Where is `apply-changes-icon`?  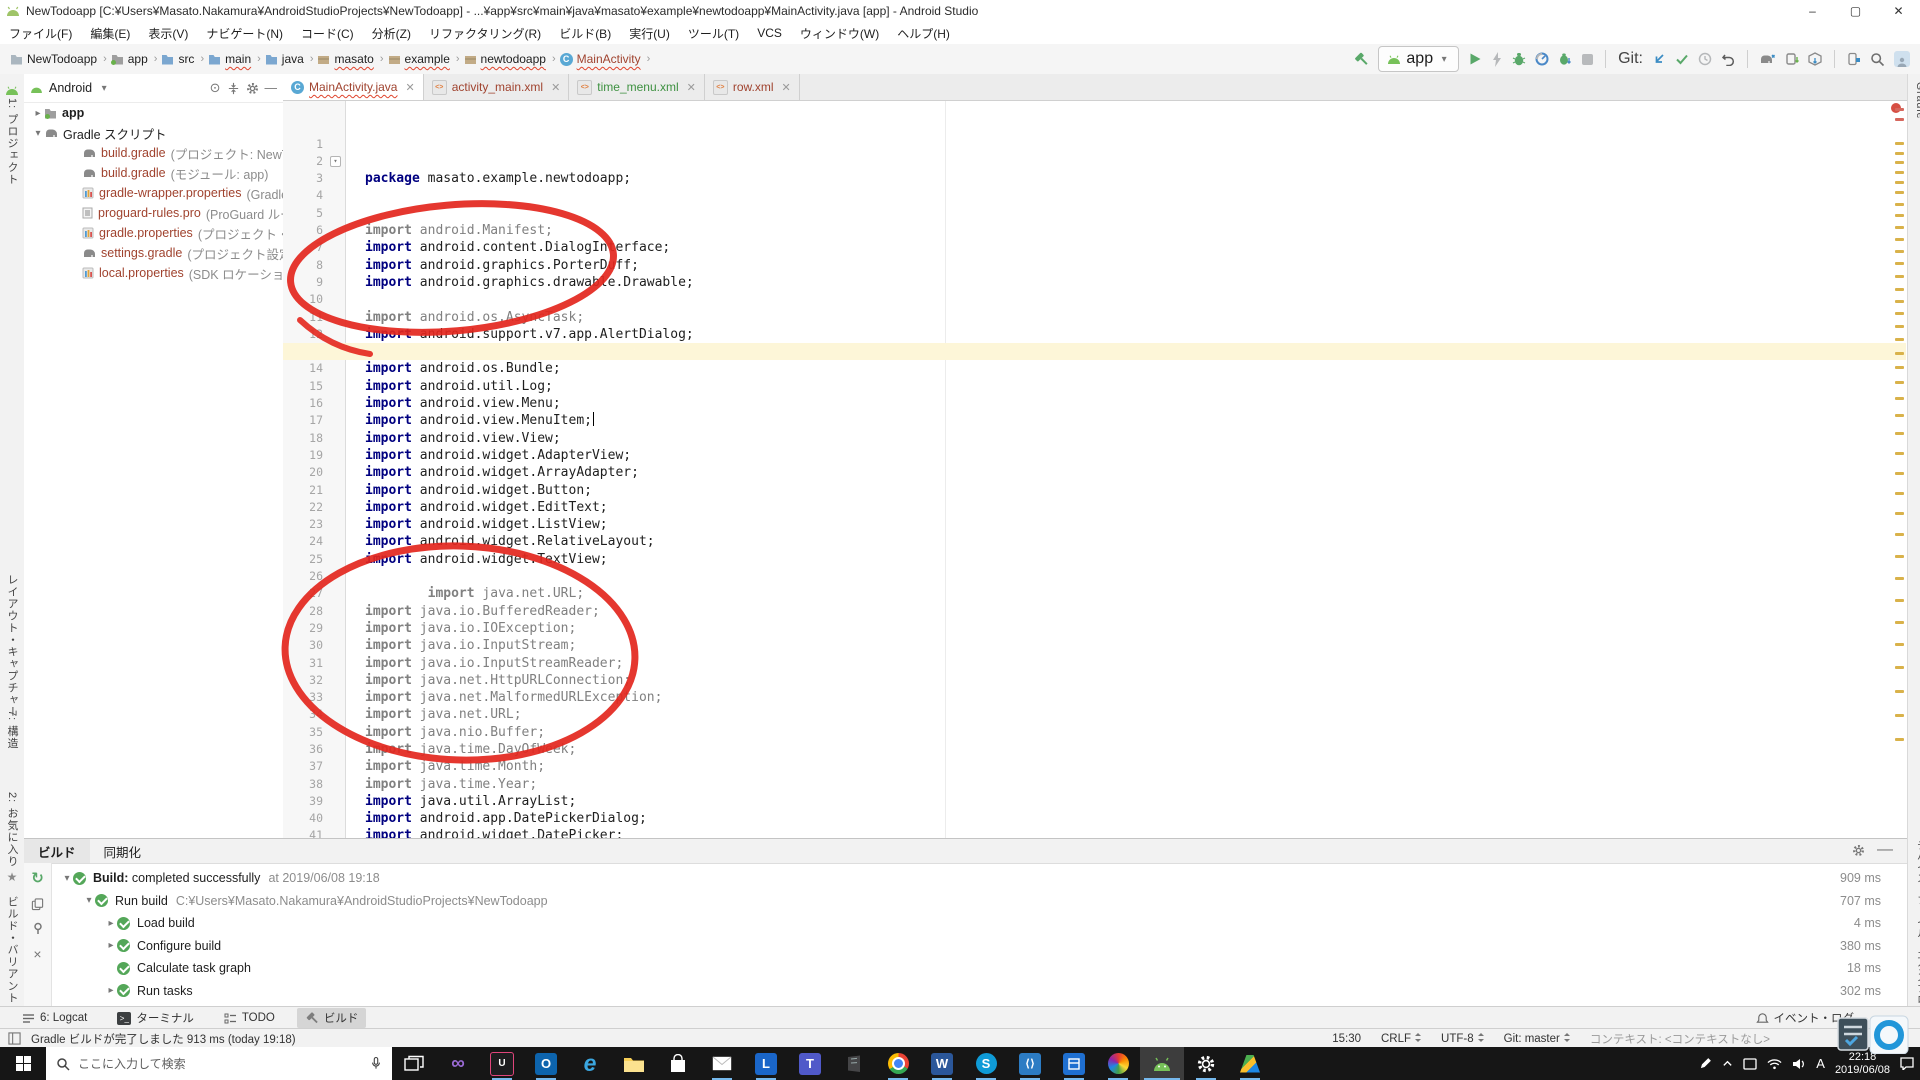 apply-changes-icon is located at coordinates (1497, 59).